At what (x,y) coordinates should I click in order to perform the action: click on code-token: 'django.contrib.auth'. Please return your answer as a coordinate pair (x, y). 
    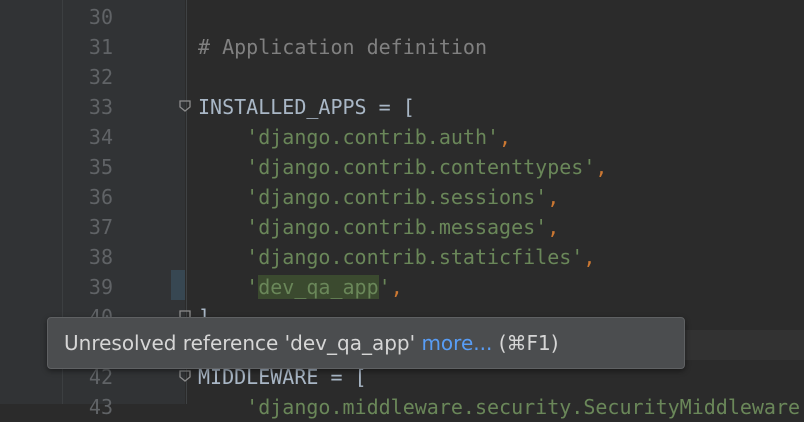
    Looking at the image, I should click on (373, 137).